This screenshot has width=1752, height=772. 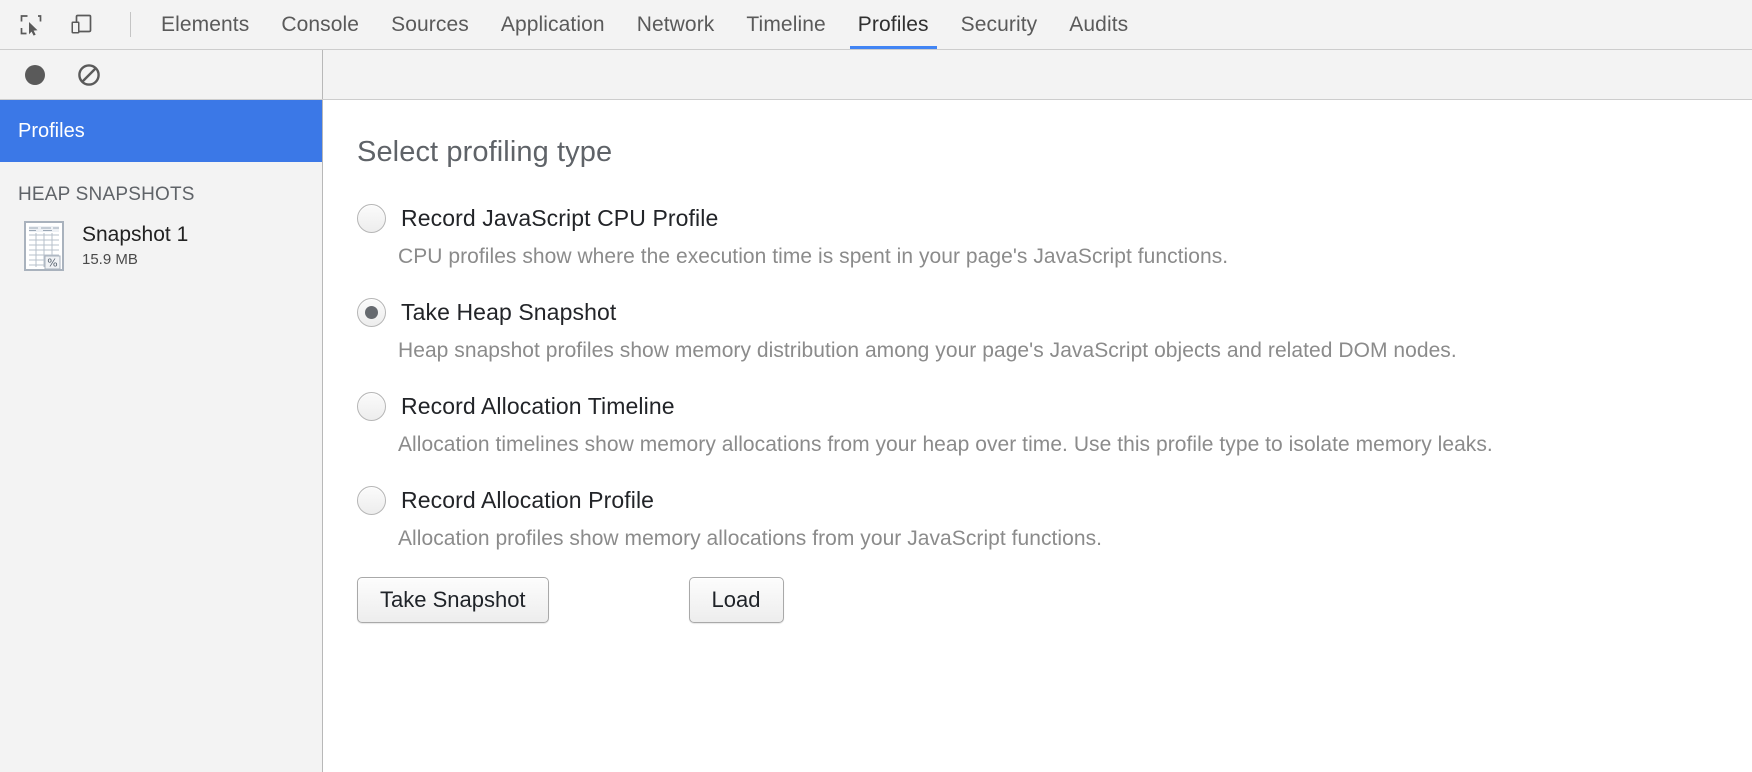 What do you see at coordinates (1054, 500) in the screenshot?
I see `radio-row-allocation-profile: Record Allocation Profile` at bounding box center [1054, 500].